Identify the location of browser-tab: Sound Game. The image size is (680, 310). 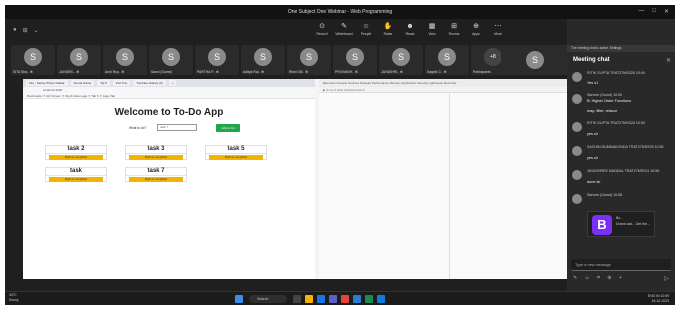
(82, 83).